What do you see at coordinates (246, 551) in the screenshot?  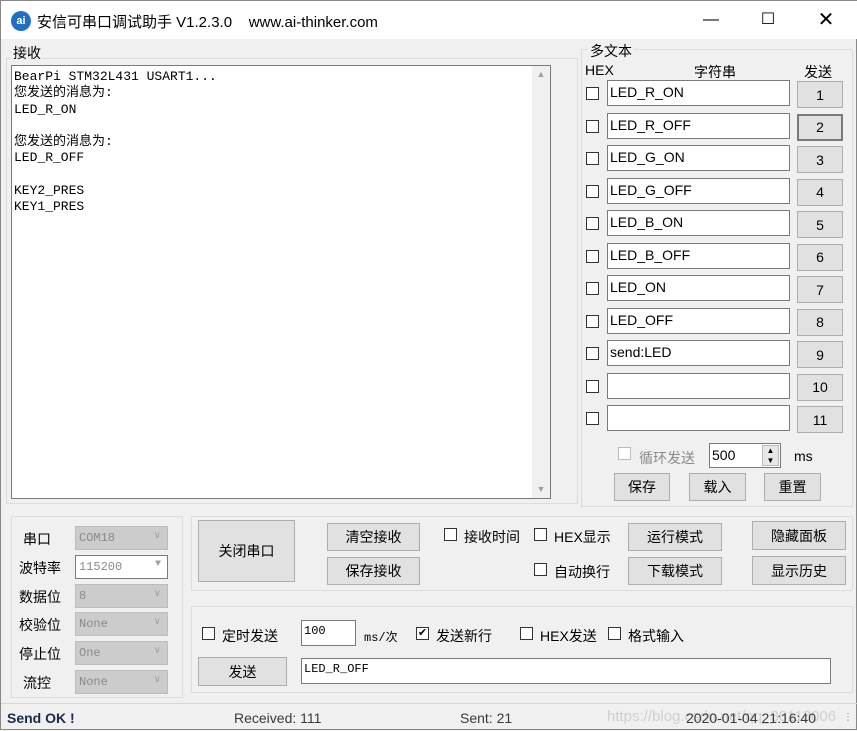 I see `close-port-button: 关闭串口` at bounding box center [246, 551].